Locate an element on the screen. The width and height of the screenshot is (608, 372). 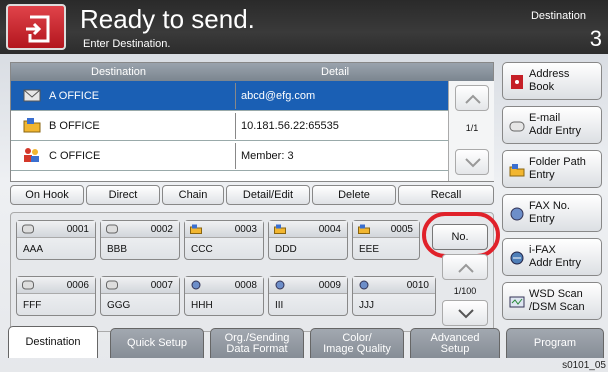
one-touch-key: 0007 GGG is located at coordinates (140, 296).